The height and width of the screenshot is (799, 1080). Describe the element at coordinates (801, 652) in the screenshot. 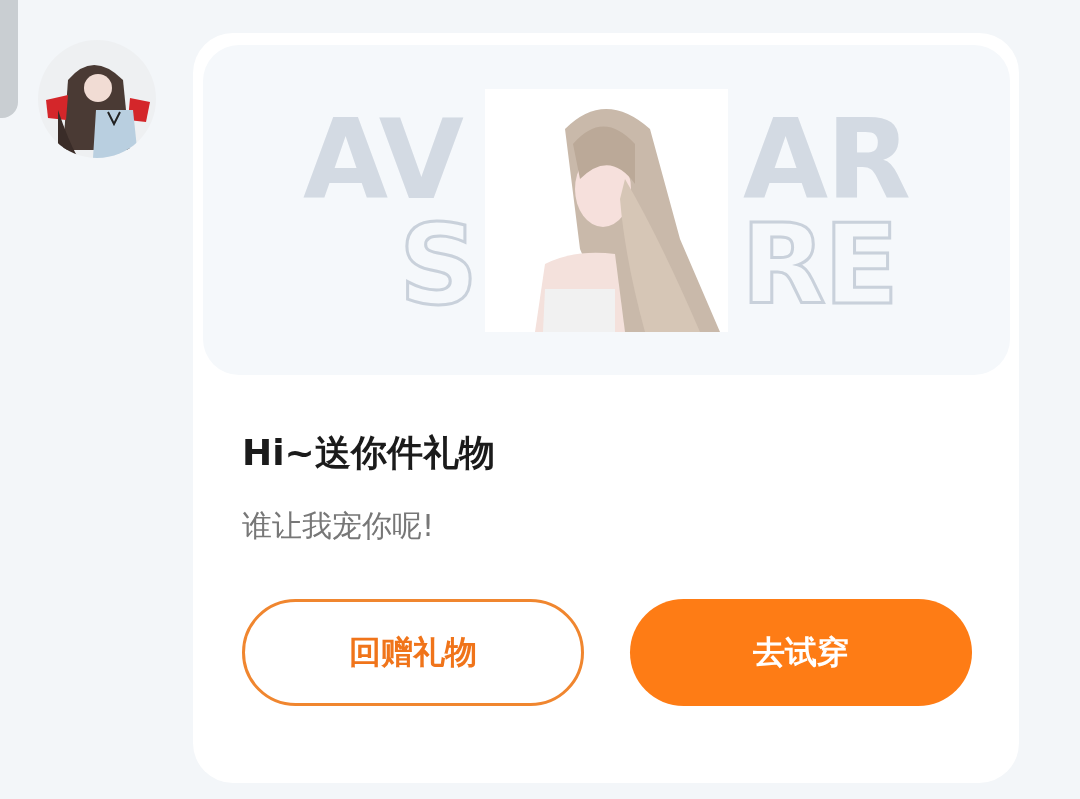

I see `try-on-button: 去试穿` at that location.